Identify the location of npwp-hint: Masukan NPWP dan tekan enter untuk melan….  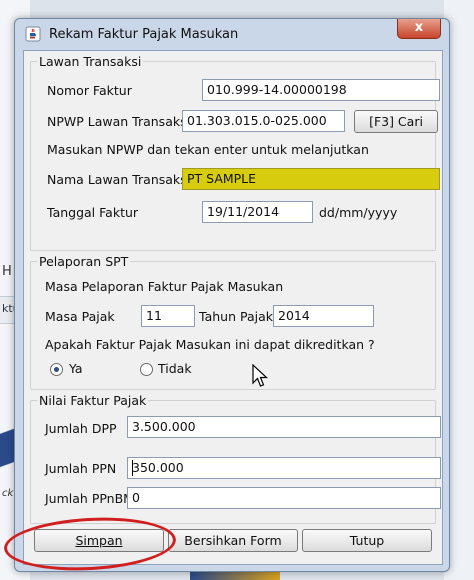
(208, 149).